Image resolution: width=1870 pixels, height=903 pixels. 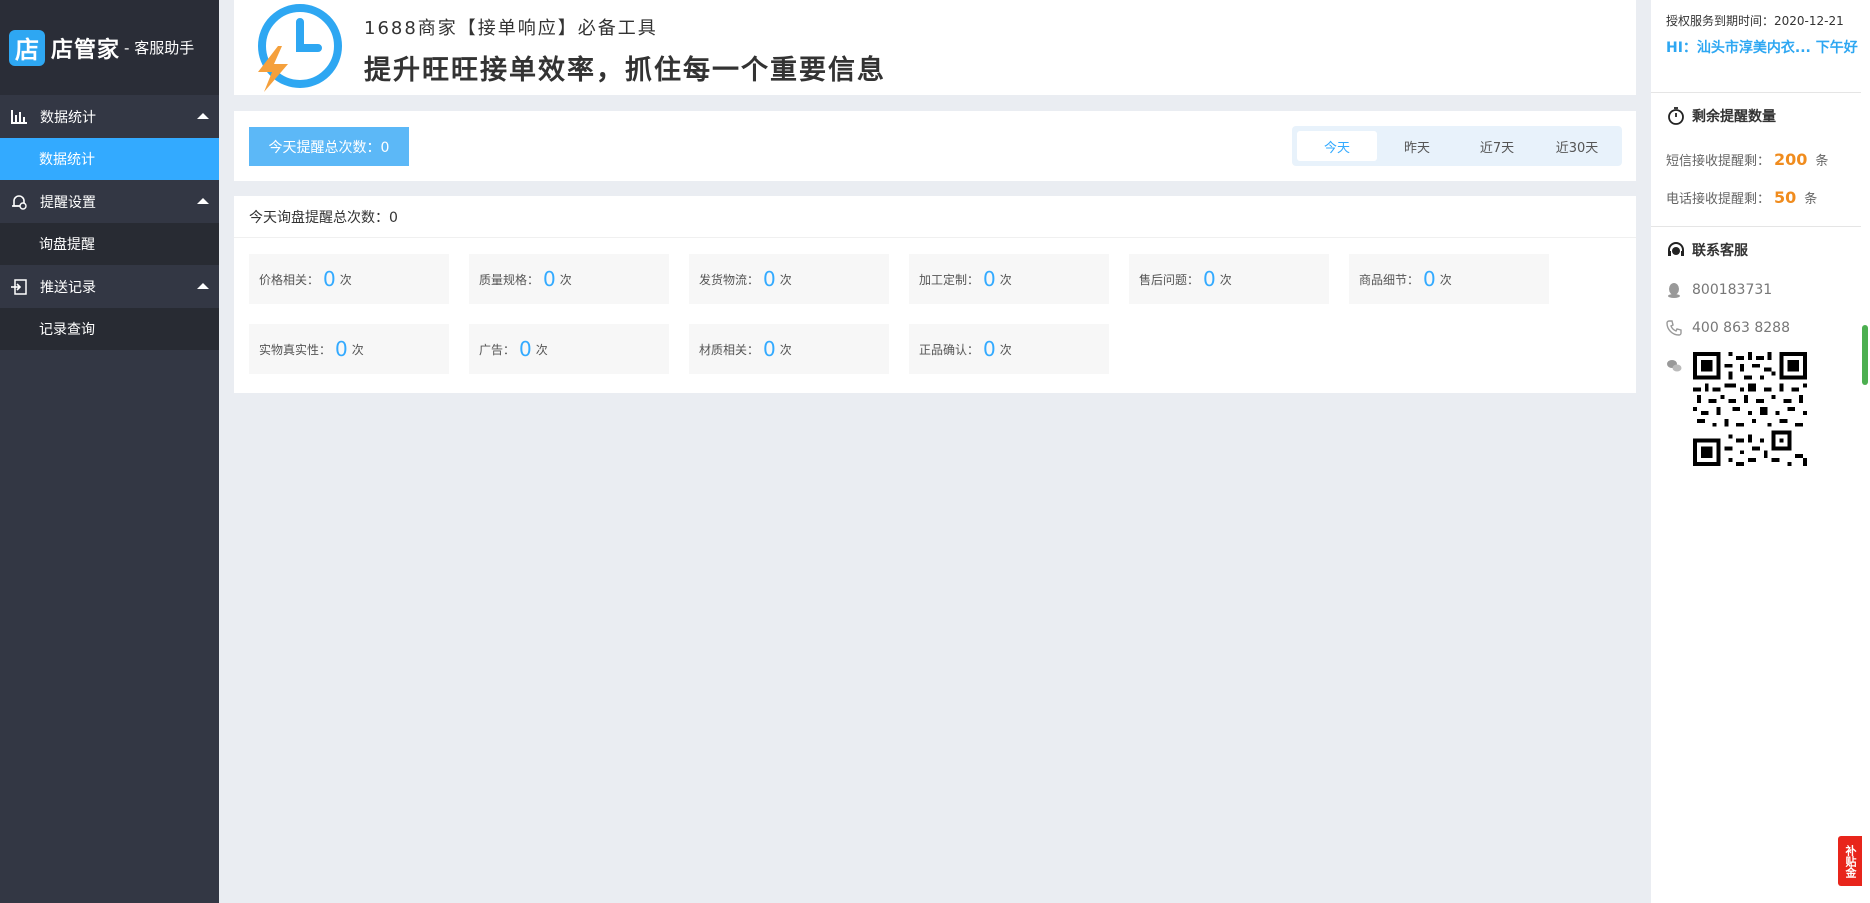 I want to click on stat-card-product-detail: 商品细节： 0 次, so click(x=1449, y=279).